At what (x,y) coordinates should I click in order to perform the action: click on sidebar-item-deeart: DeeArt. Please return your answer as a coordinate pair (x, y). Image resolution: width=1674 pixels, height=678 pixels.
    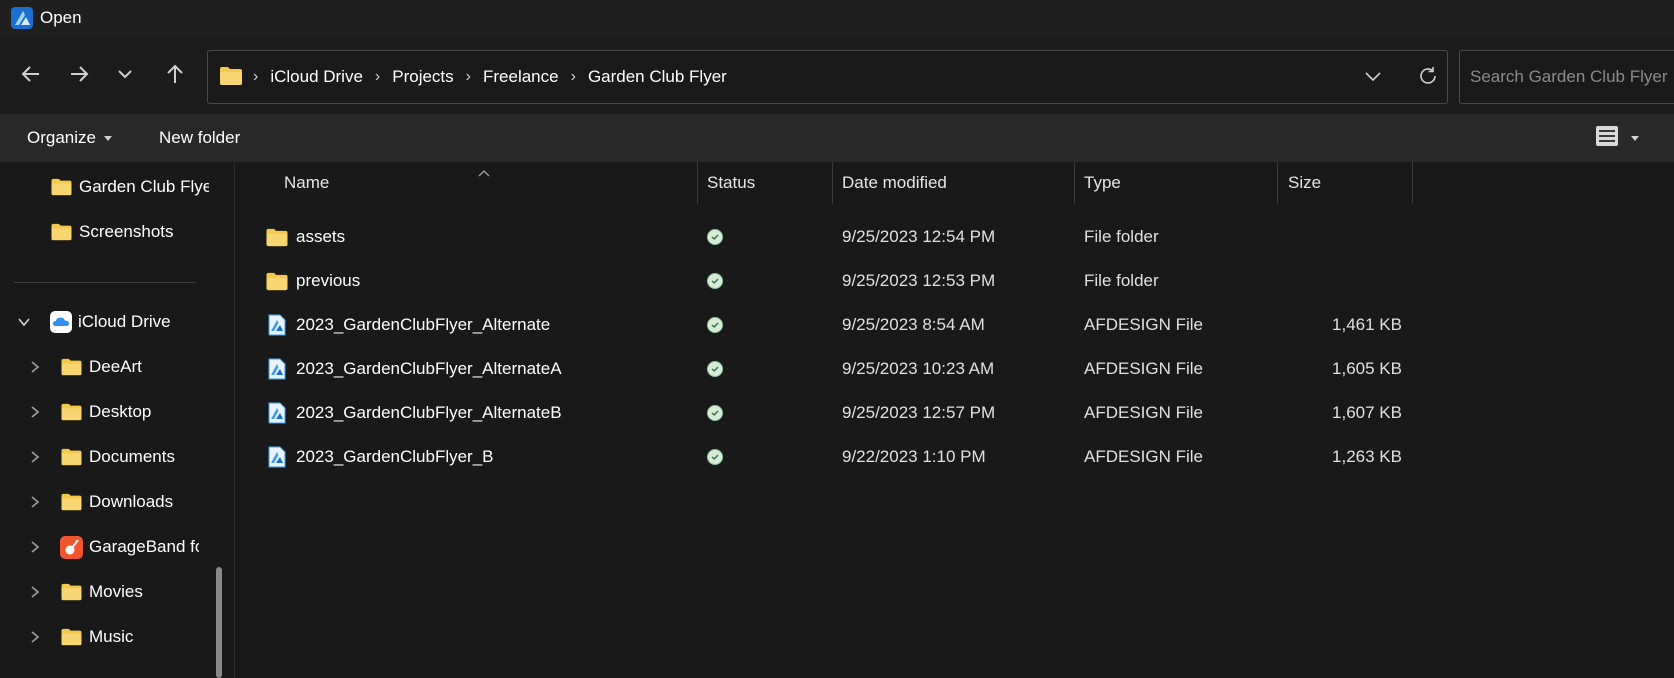
    Looking at the image, I should click on (84, 367).